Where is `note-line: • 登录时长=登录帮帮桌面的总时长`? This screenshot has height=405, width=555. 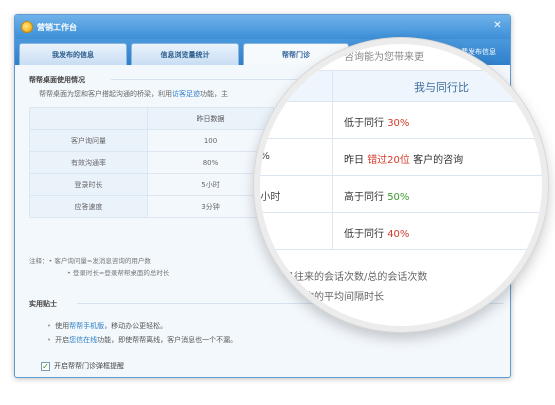
note-line: • 登录时长=登录帮帮桌面的总时长 is located at coordinates (118, 273).